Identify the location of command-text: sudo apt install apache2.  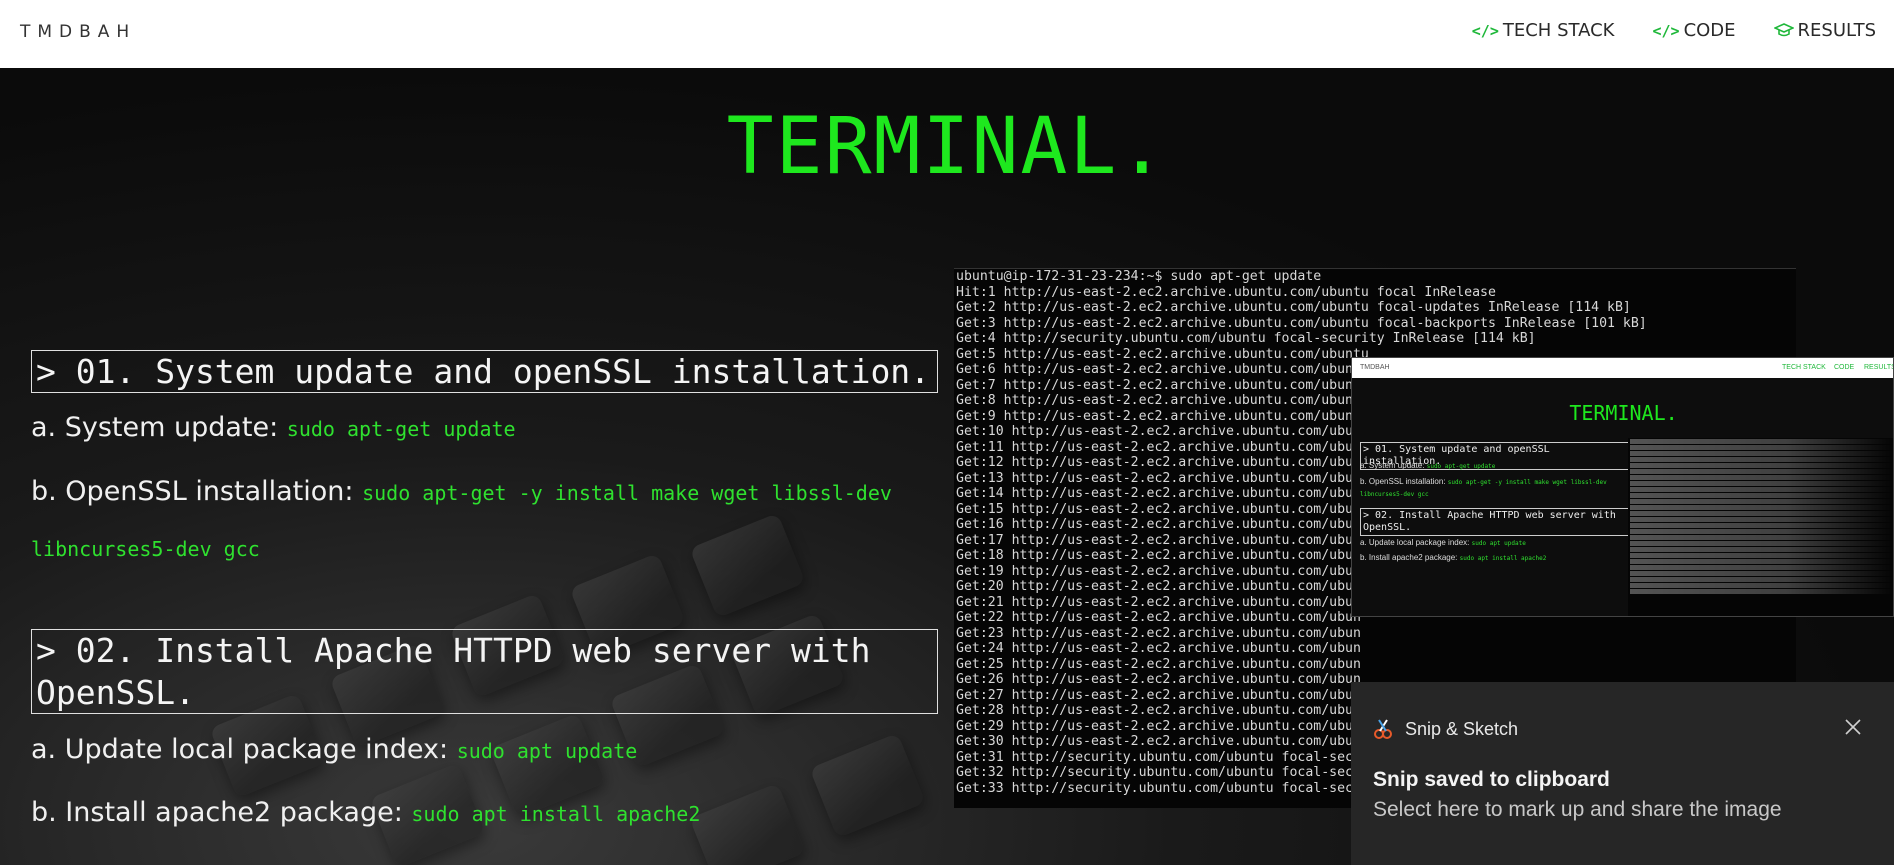
(556, 814).